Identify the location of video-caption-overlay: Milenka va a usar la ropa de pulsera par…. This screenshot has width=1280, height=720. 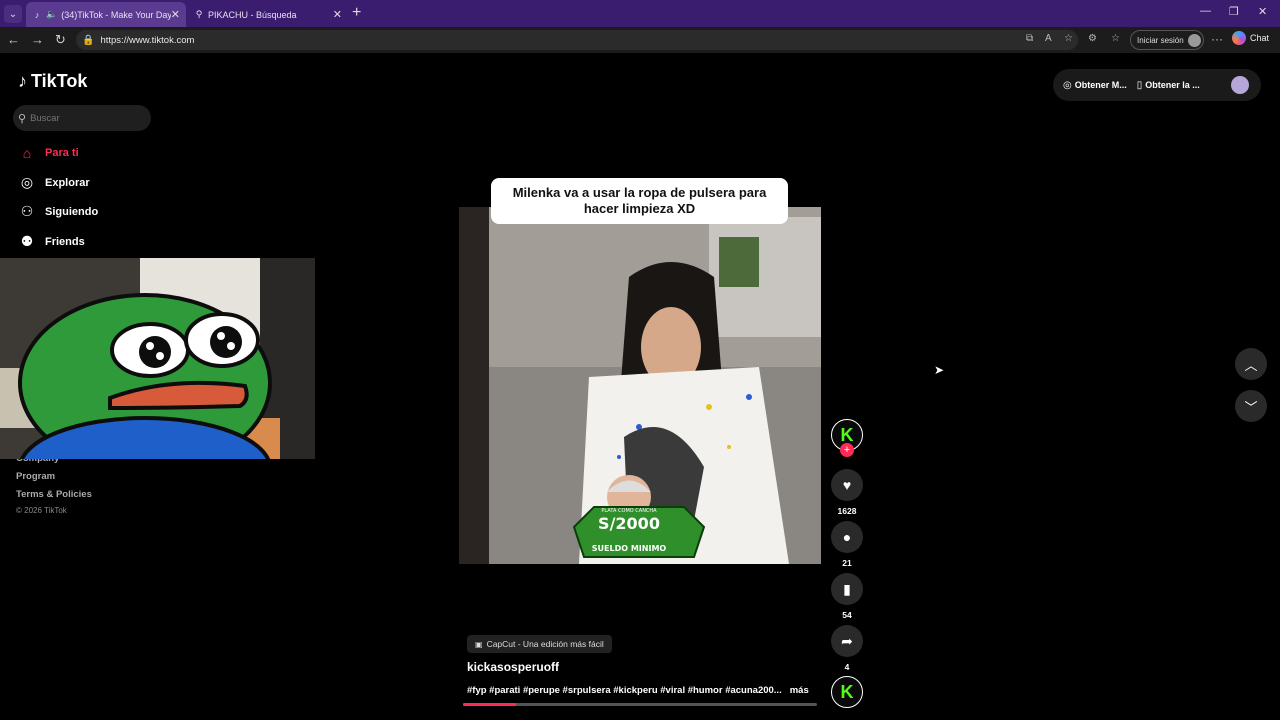
(639, 201).